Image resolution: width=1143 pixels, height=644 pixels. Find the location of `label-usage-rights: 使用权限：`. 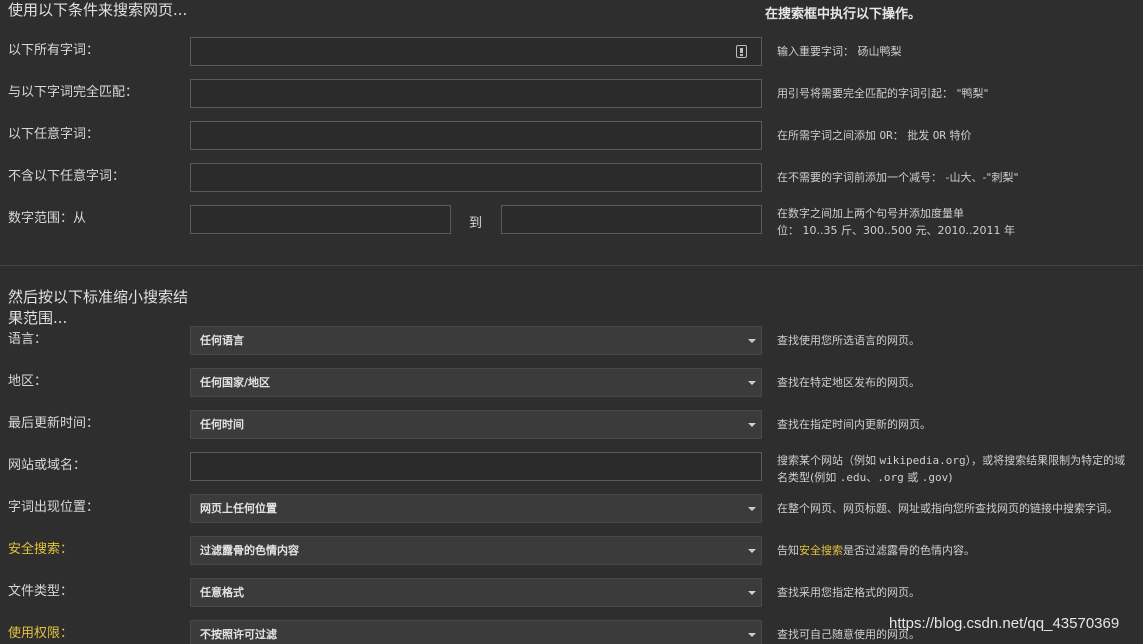

label-usage-rights: 使用权限： is located at coordinates (40, 634).